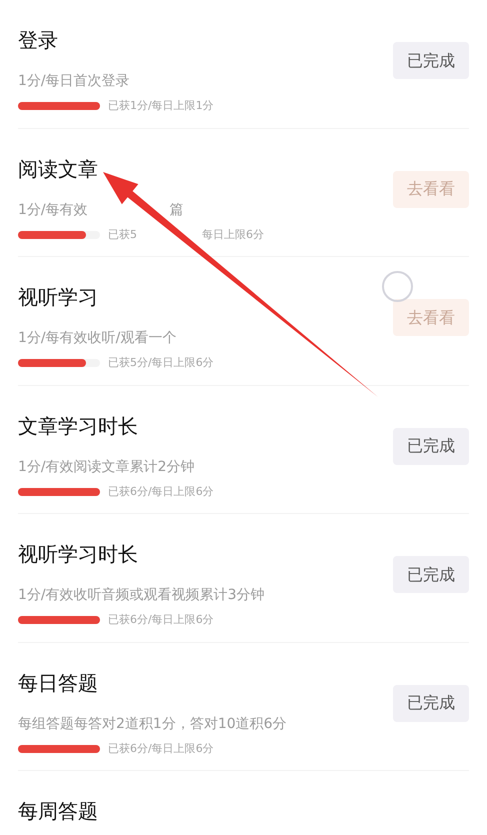 This screenshot has width=487, height=835. Describe the element at coordinates (122, 234) in the screenshot. I see `progress-text: 已获5` at that location.